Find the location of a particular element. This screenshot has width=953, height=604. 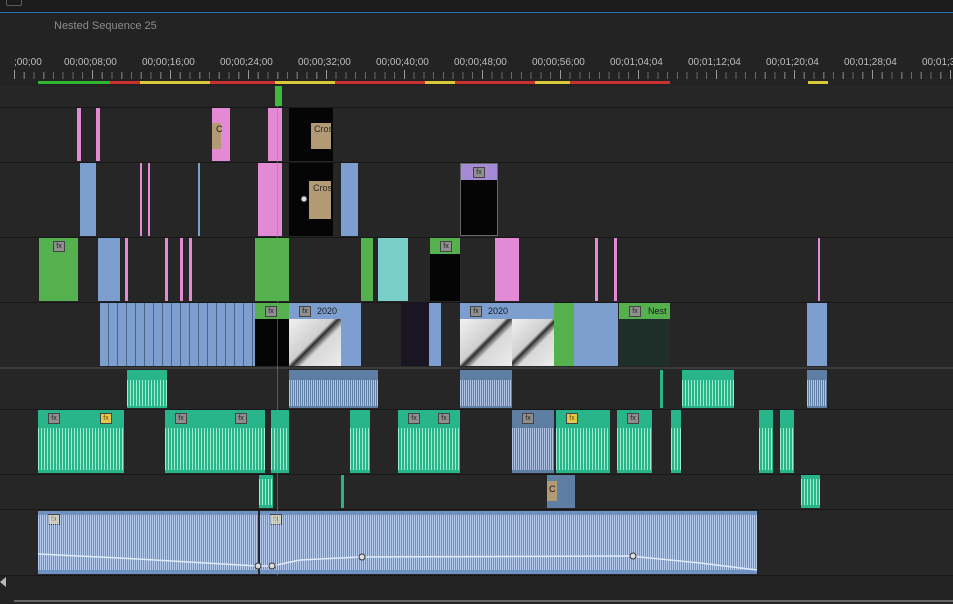

playhead-line is located at coordinates (277, 331).